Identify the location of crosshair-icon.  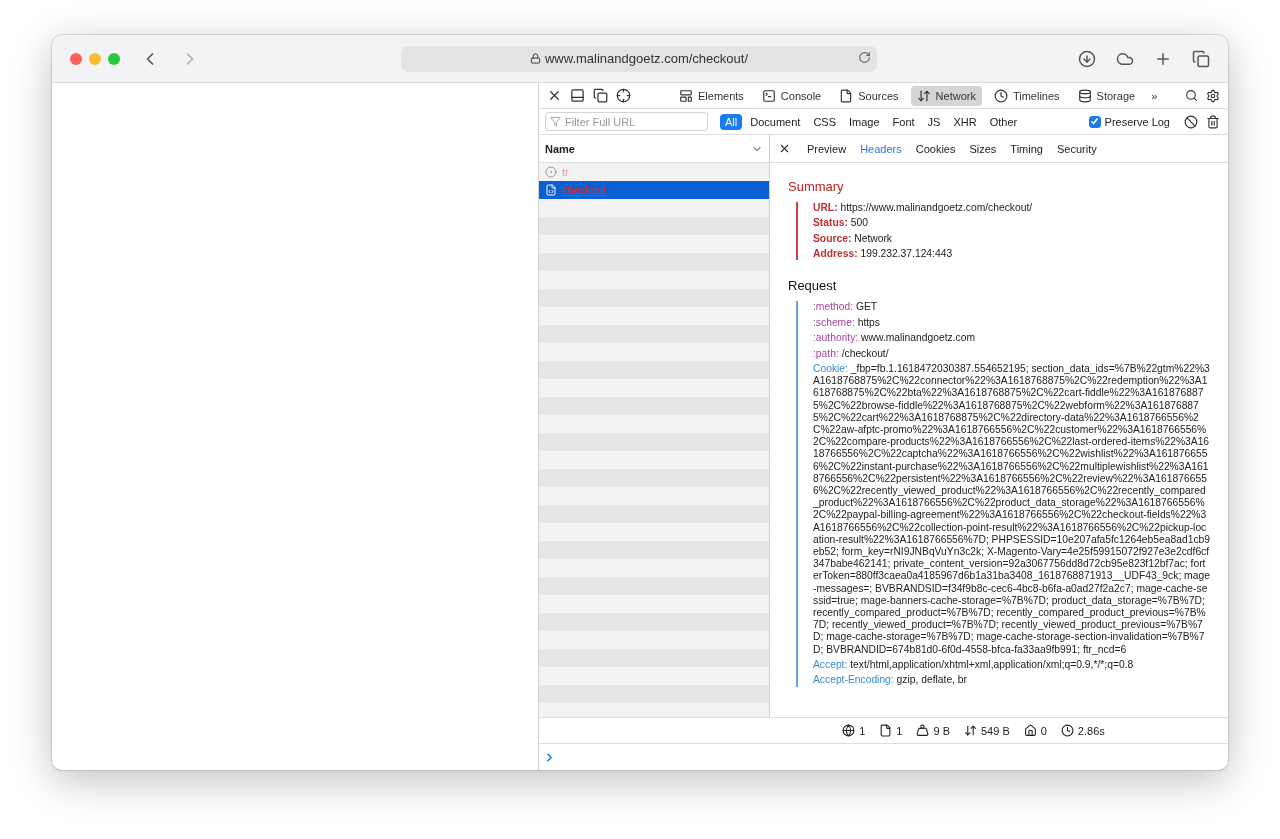
(623, 95).